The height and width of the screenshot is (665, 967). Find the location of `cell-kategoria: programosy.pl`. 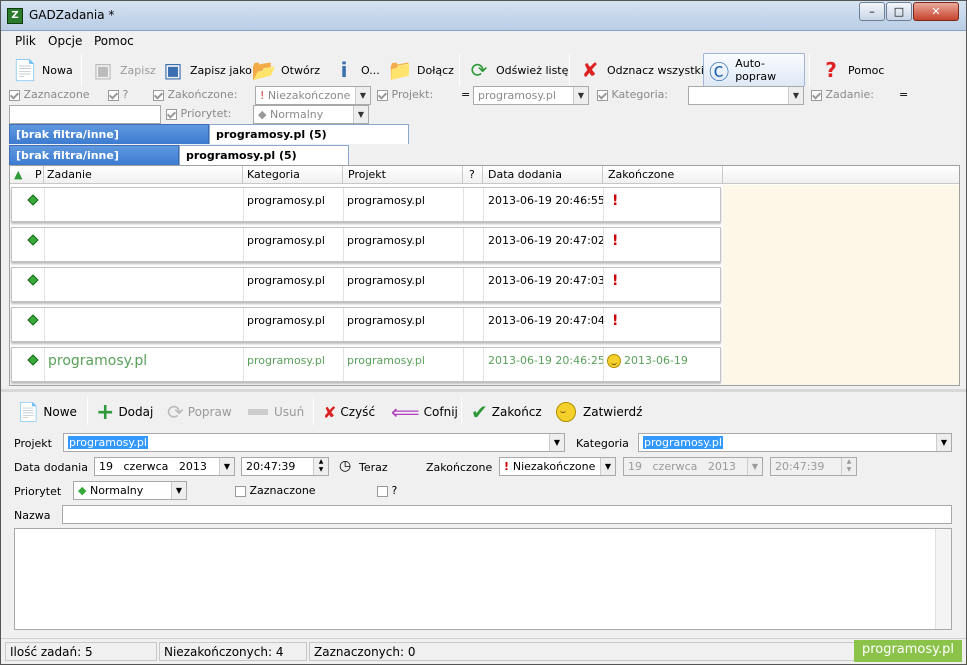

cell-kategoria: programosy.pl is located at coordinates (286, 240).